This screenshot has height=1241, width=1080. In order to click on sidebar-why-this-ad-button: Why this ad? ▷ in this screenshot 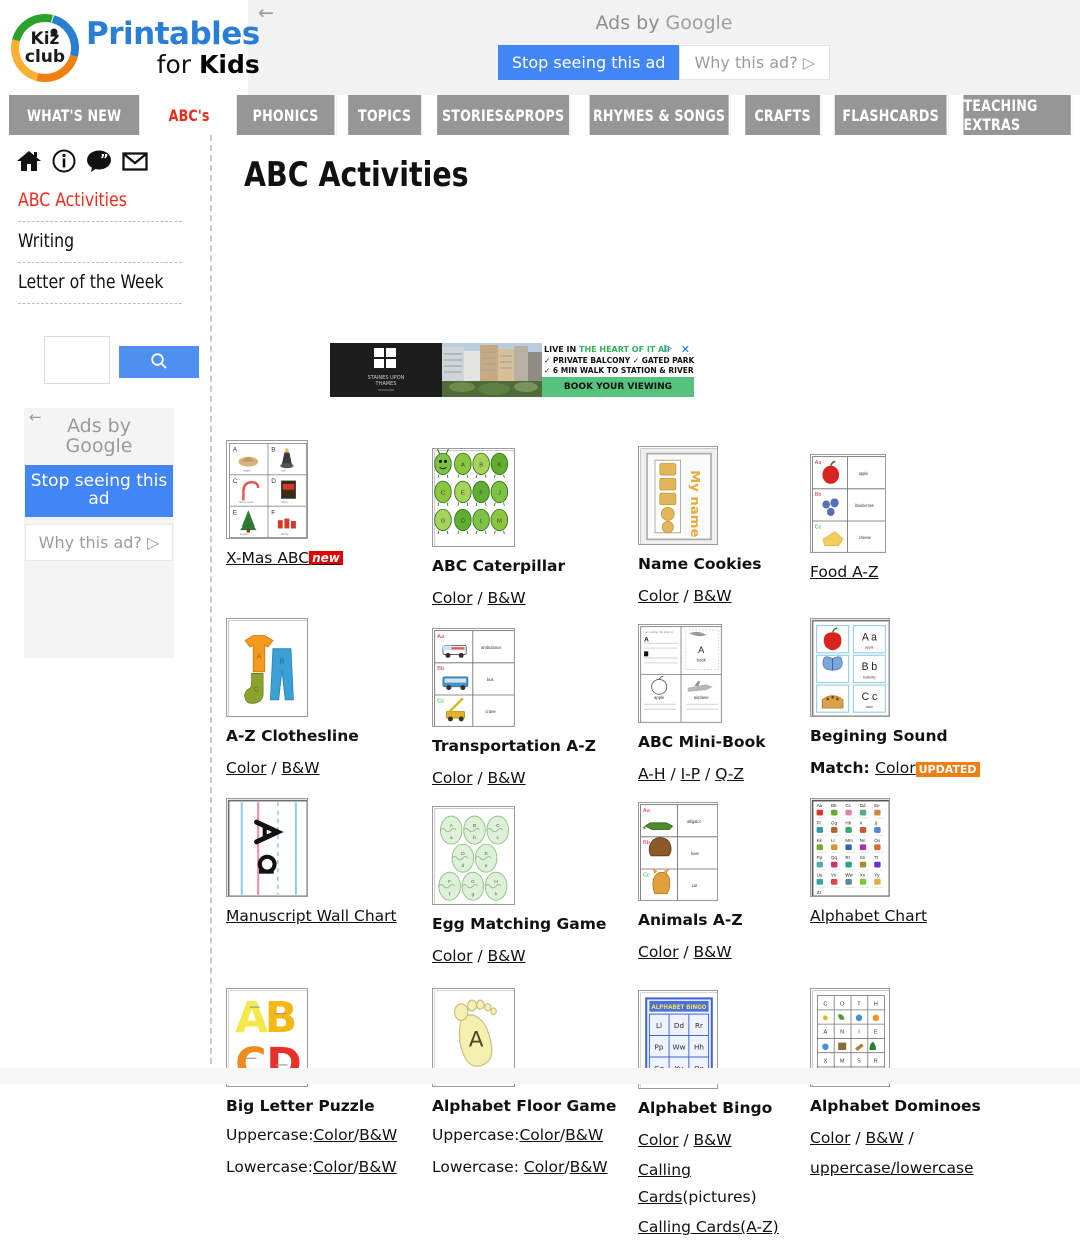, I will do `click(99, 542)`.